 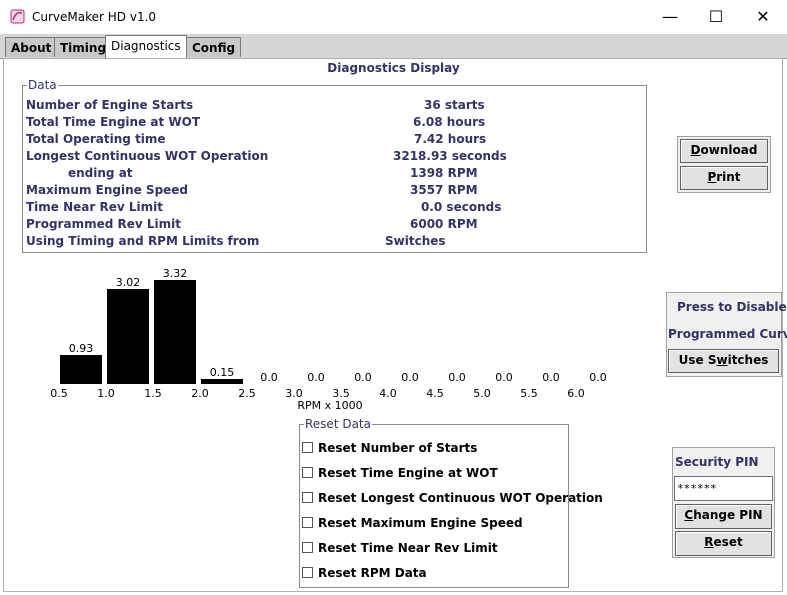 What do you see at coordinates (107, 190) in the screenshot?
I see `data-row-label: Maximum Engine Speed` at bounding box center [107, 190].